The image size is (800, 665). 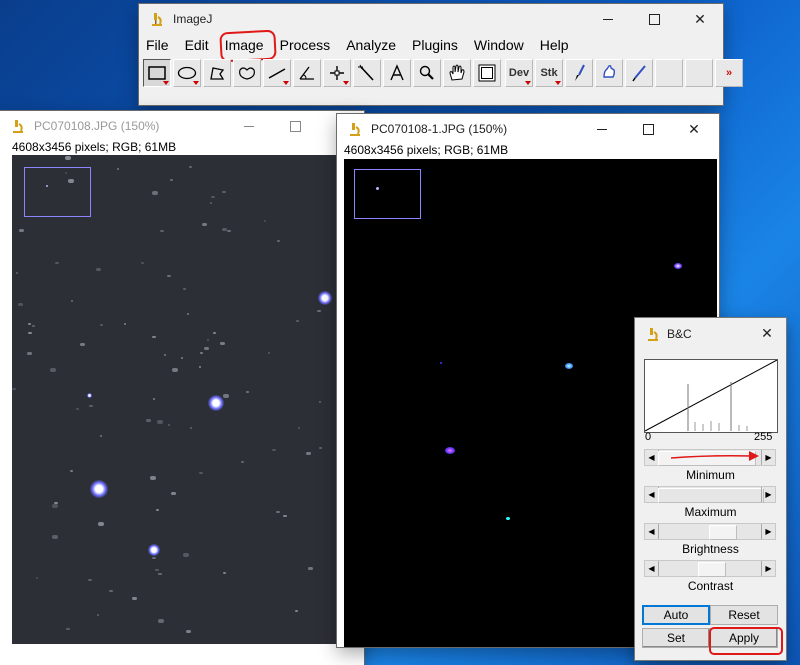 What do you see at coordinates (744, 615) in the screenshot?
I see `reset-button: Reset` at bounding box center [744, 615].